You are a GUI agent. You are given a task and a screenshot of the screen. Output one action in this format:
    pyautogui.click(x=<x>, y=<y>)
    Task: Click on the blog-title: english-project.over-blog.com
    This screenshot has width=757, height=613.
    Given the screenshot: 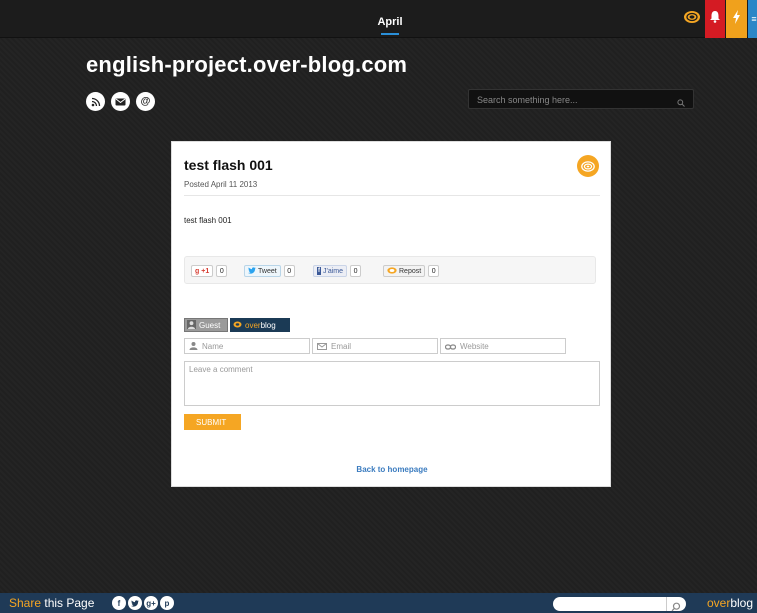 What is the action you would take?
    pyautogui.click(x=246, y=65)
    